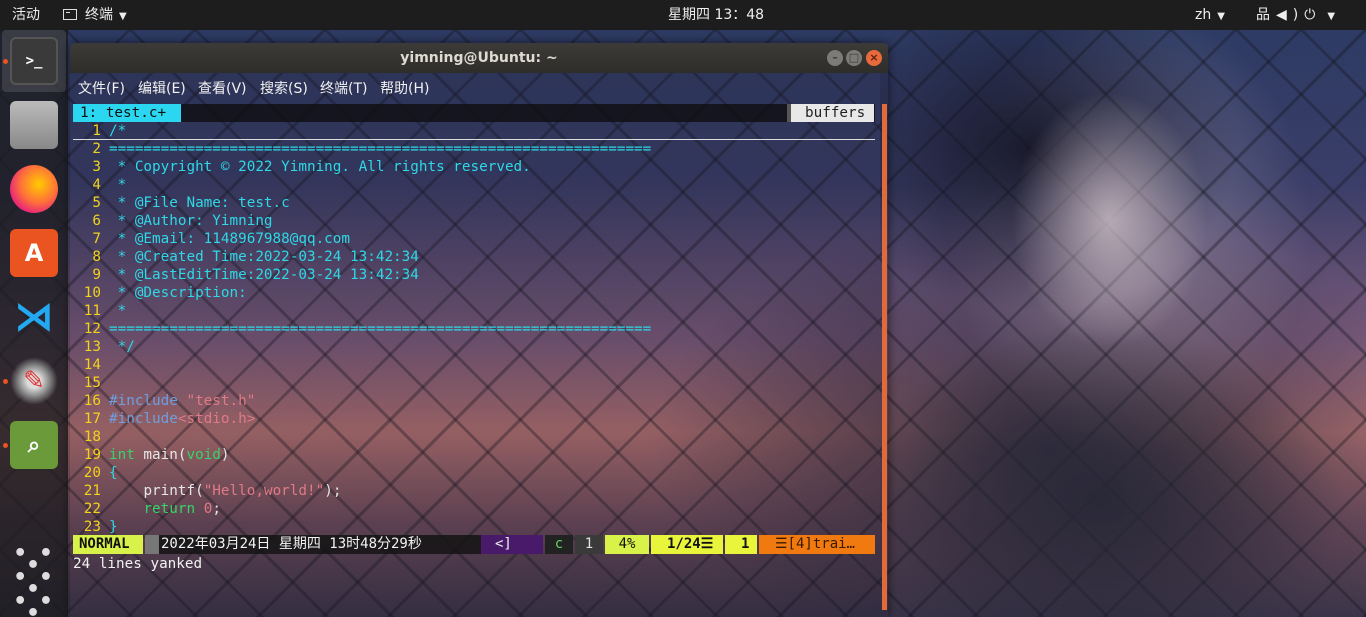 The height and width of the screenshot is (617, 1366). What do you see at coordinates (92, 293) in the screenshot?
I see `line-number: 10` at bounding box center [92, 293].